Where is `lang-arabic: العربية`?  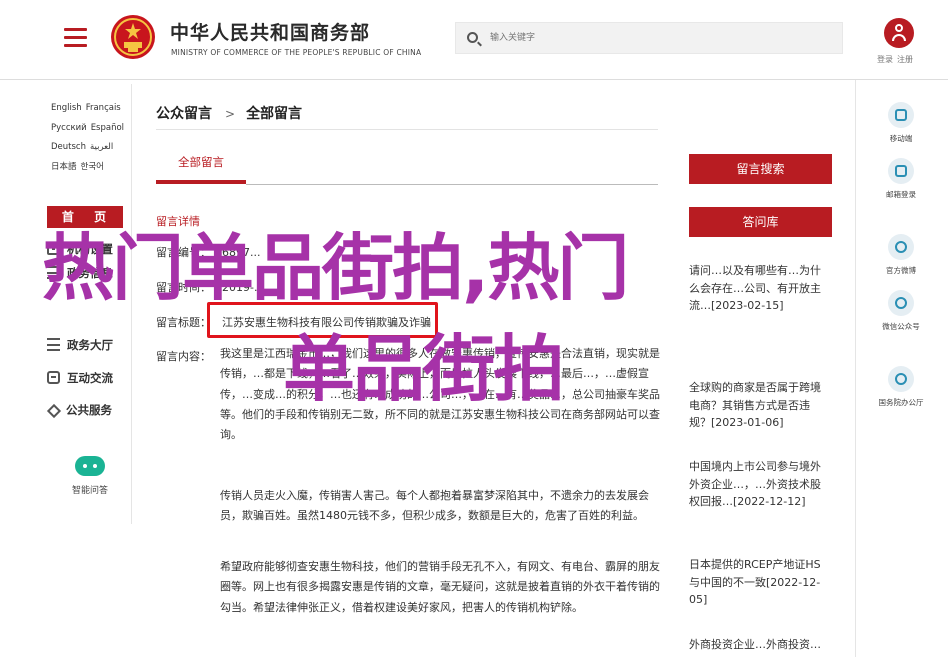
lang-arabic: العربية is located at coordinates (101, 148).